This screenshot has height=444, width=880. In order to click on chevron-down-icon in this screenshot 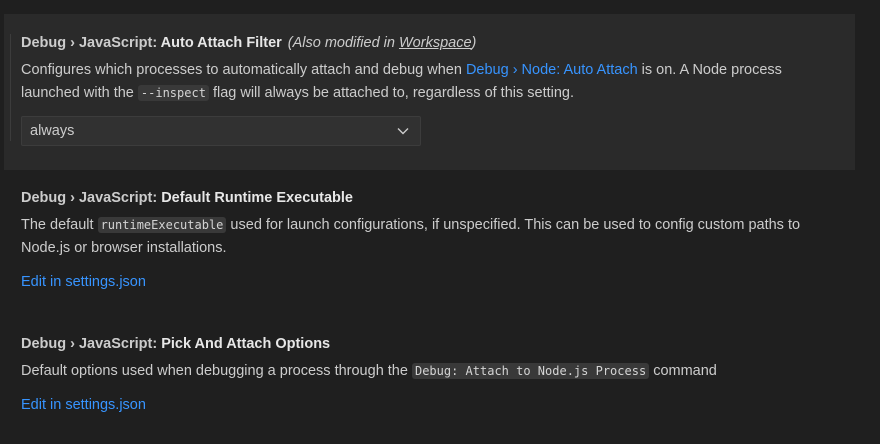, I will do `click(403, 131)`.